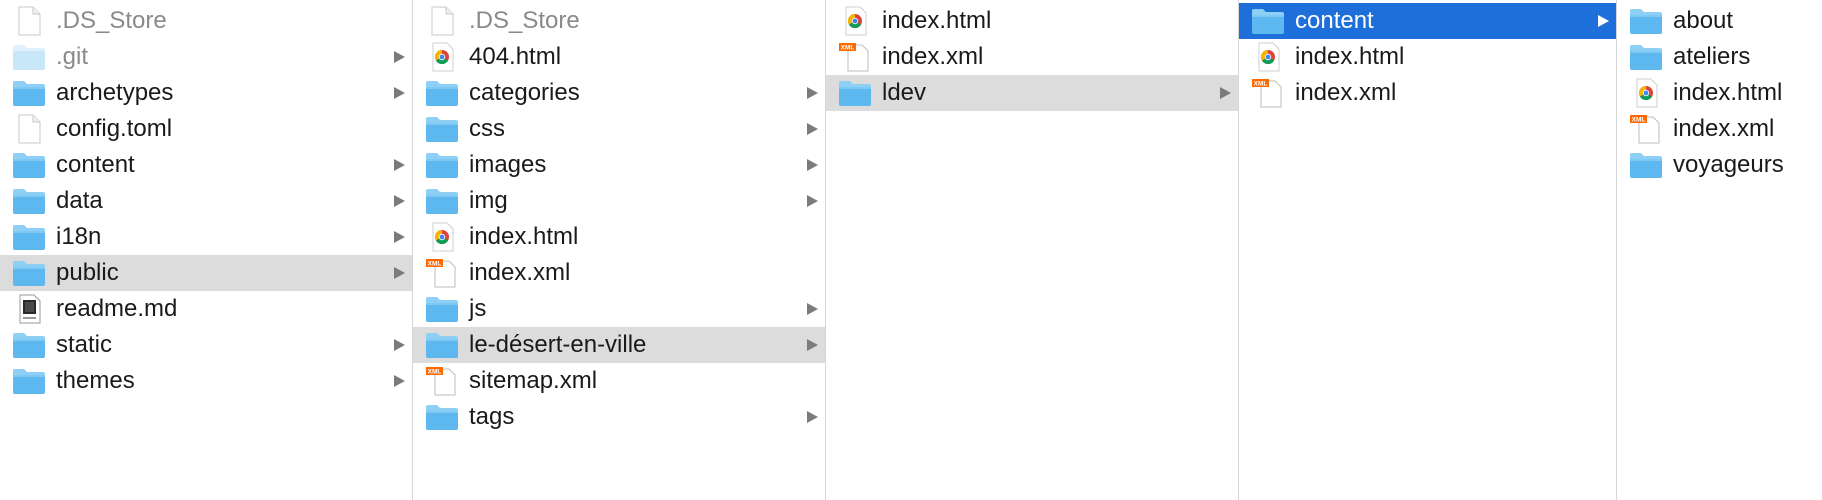 The width and height of the screenshot is (1822, 500). I want to click on file-row-readme-md: readme.md, so click(206, 309).